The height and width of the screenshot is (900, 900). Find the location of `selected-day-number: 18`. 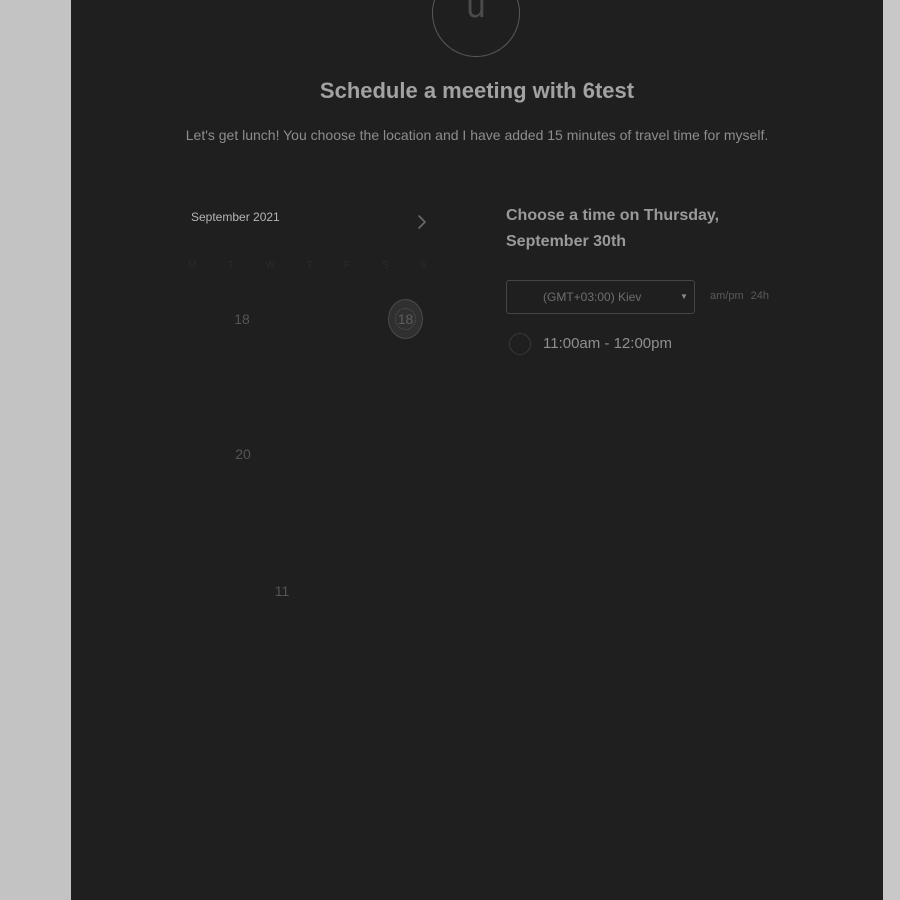

selected-day-number: 18 is located at coordinates (405, 319).